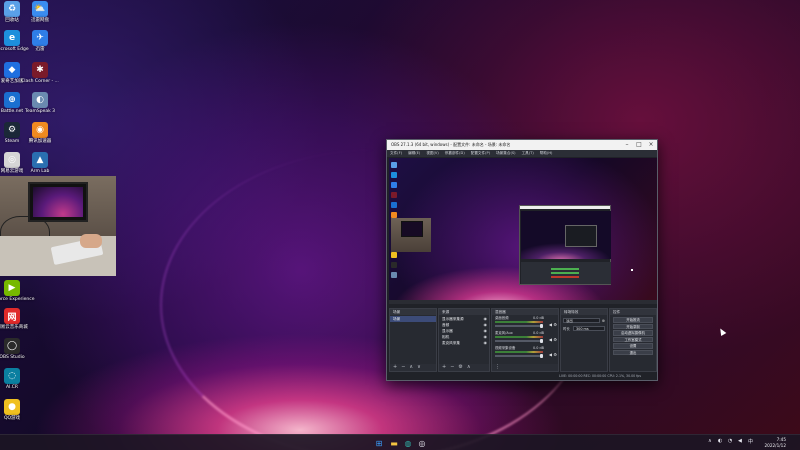 The height and width of the screenshot is (450, 800). What do you see at coordinates (627, 145) in the screenshot?
I see `minimize-icon: –` at bounding box center [627, 145].